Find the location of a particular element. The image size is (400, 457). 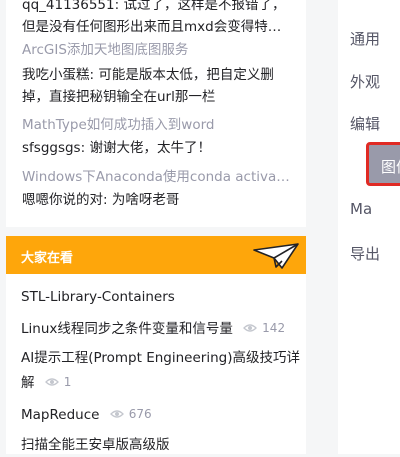

comment-text: 为啥呀老哥 is located at coordinates (145, 200).